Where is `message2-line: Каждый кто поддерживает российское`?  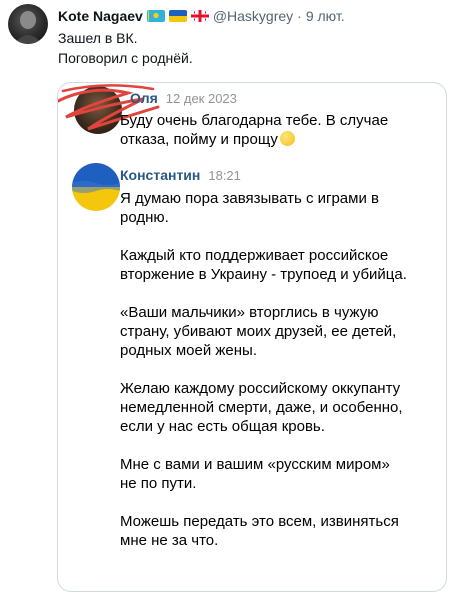 message2-line: Каждый кто поддерживает российское is located at coordinates (254, 255).